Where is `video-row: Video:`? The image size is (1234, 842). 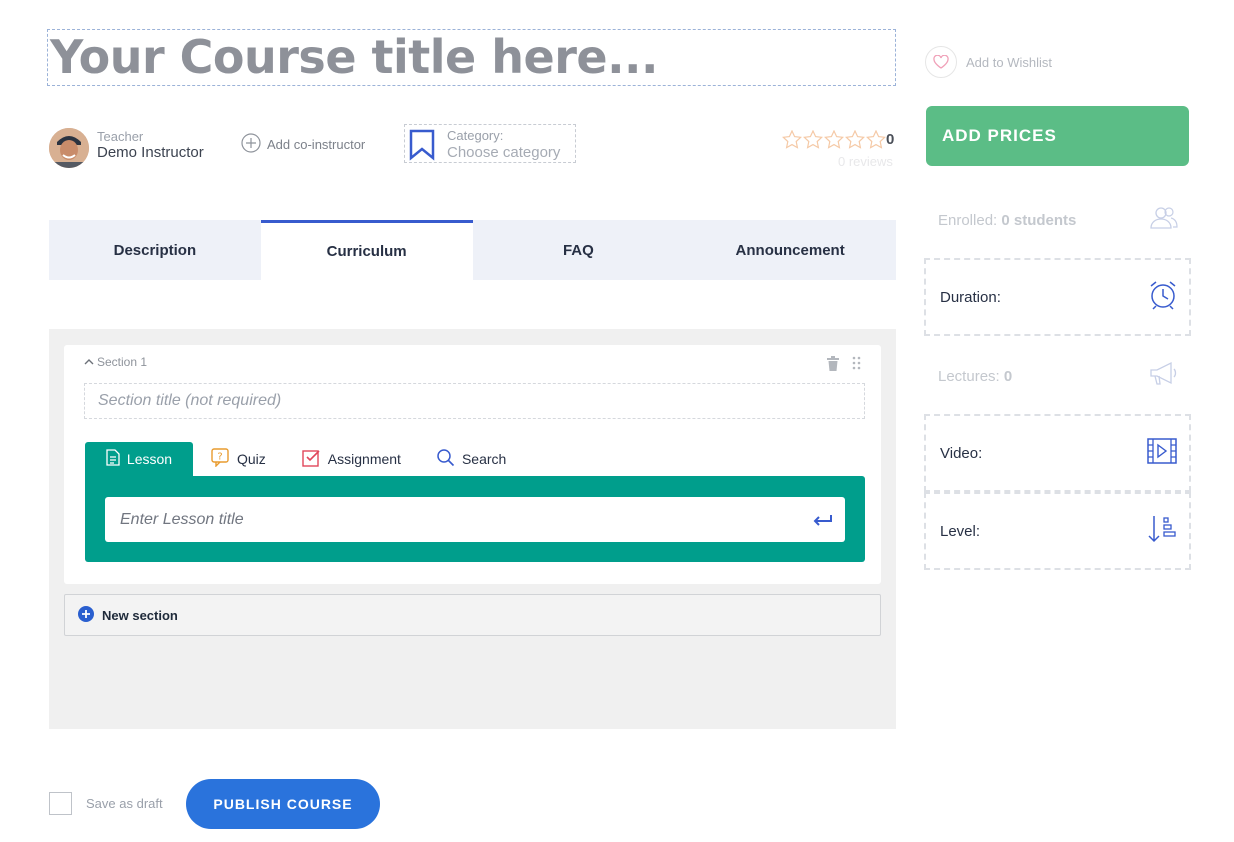
video-row: Video: is located at coordinates (1057, 453).